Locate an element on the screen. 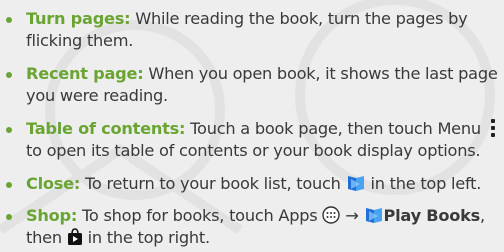 The height and width of the screenshot is (252, 504). term-close: Close: is located at coordinates (53, 183).